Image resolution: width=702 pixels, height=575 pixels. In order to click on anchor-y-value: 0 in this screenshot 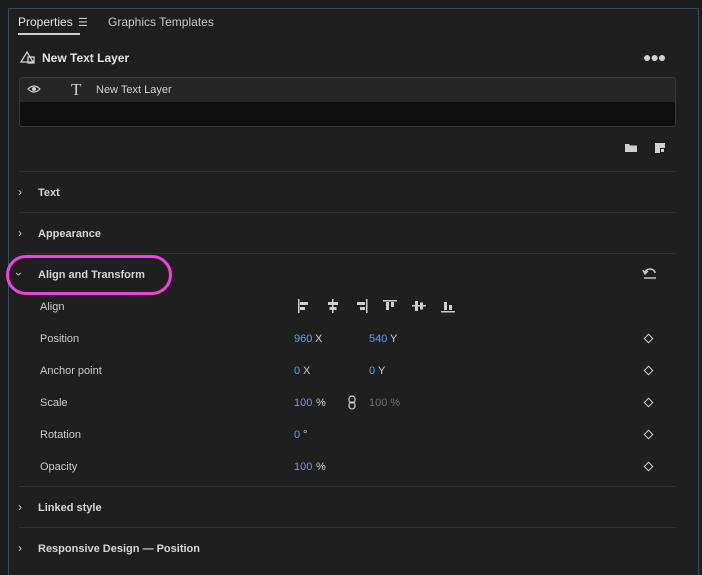, I will do `click(372, 371)`.